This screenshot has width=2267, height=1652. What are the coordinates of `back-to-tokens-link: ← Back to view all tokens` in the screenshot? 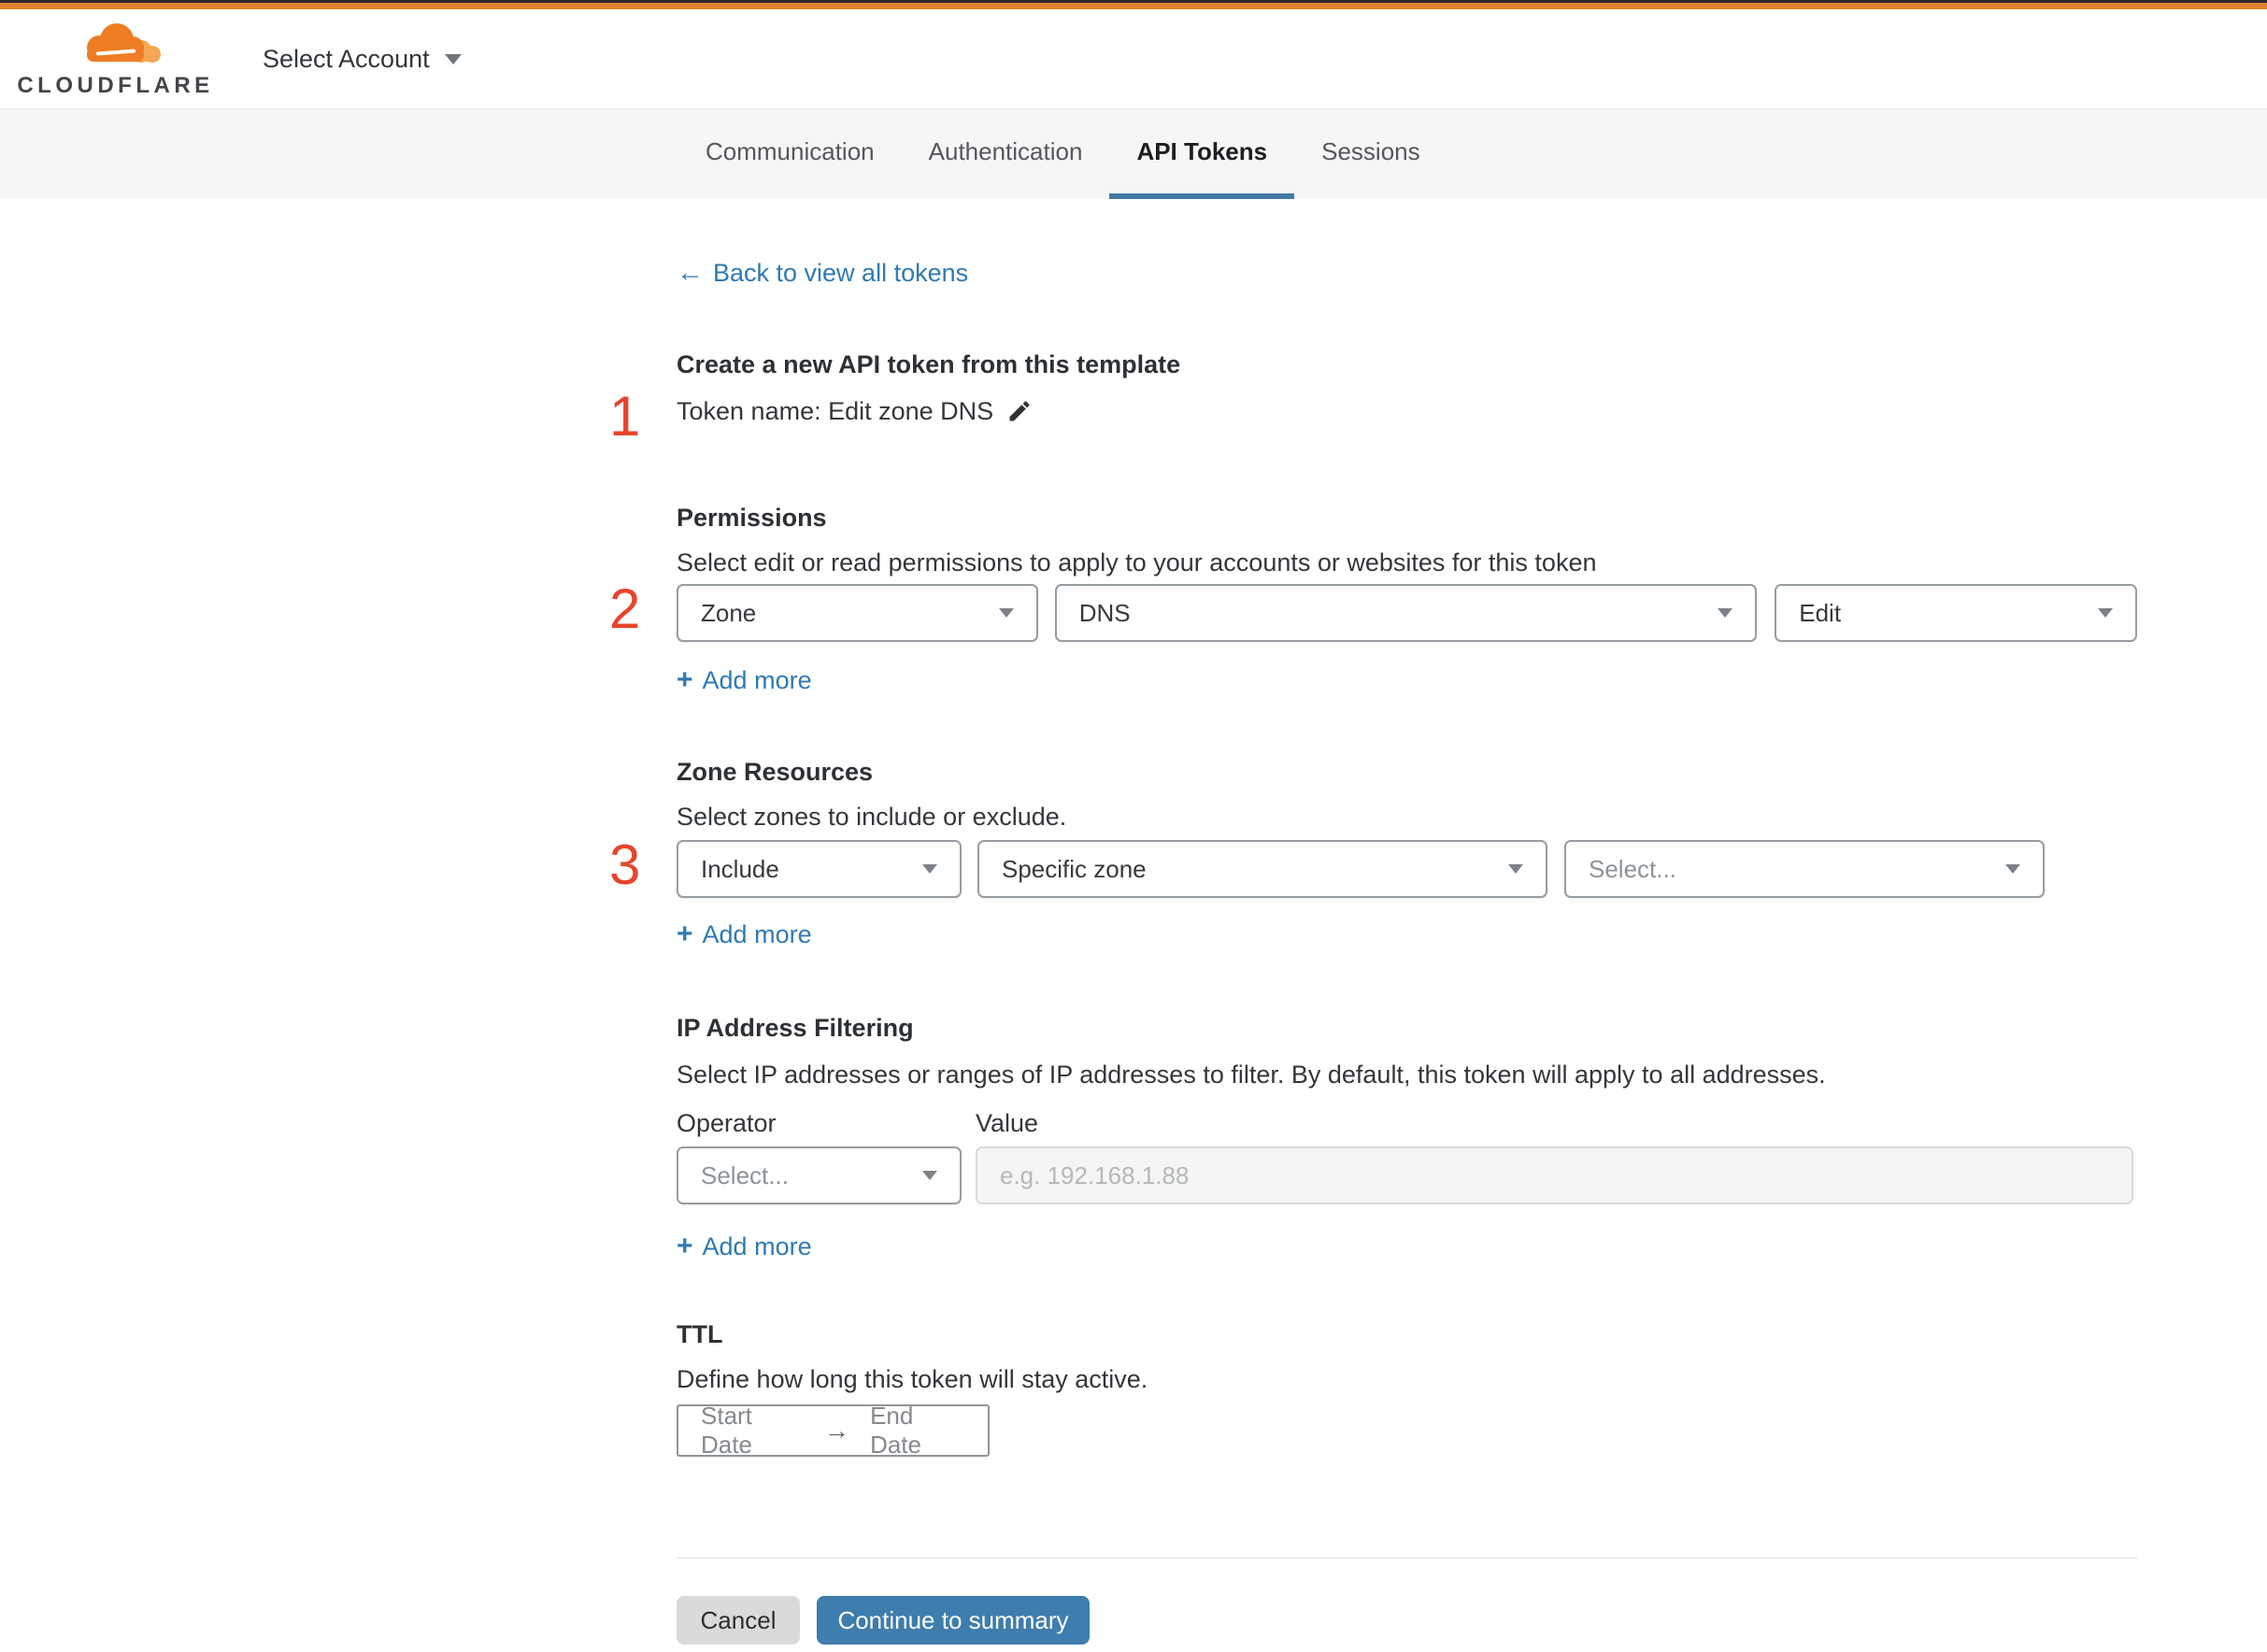 It's located at (823, 273).